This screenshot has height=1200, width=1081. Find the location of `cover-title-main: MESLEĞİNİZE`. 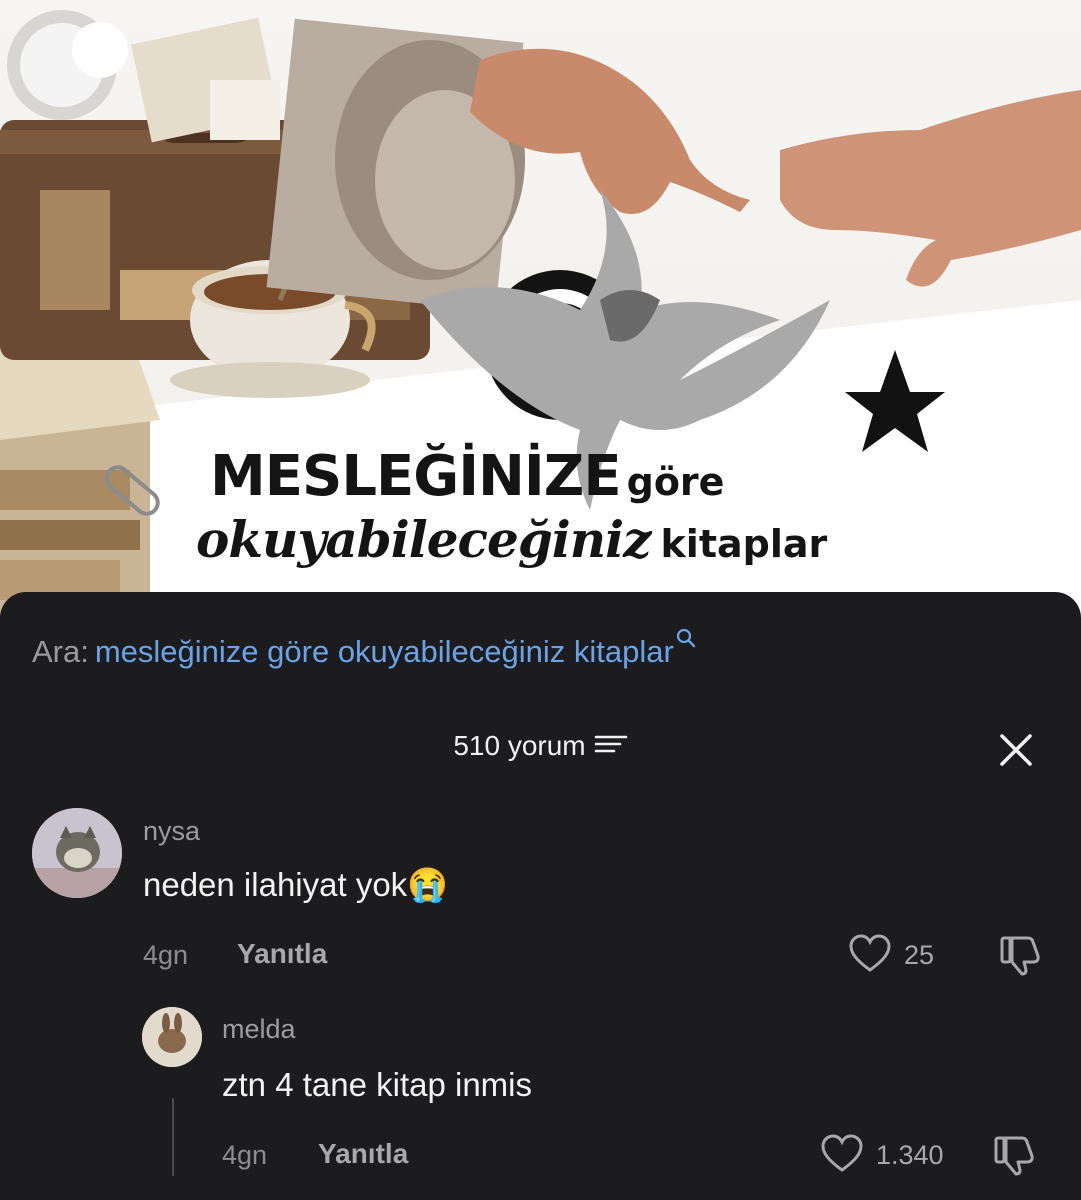

cover-title-main: MESLEĞİNİZE is located at coordinates (416, 476).